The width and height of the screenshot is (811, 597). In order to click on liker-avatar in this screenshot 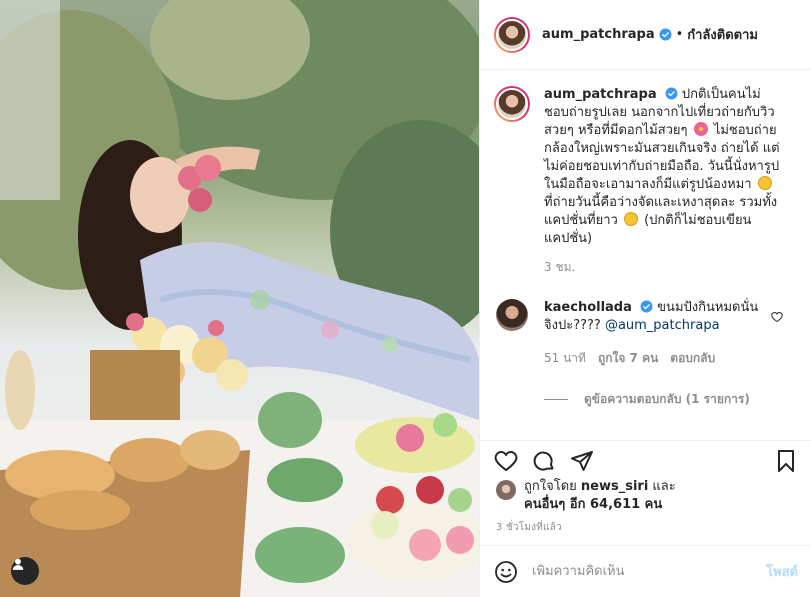, I will do `click(506, 490)`.